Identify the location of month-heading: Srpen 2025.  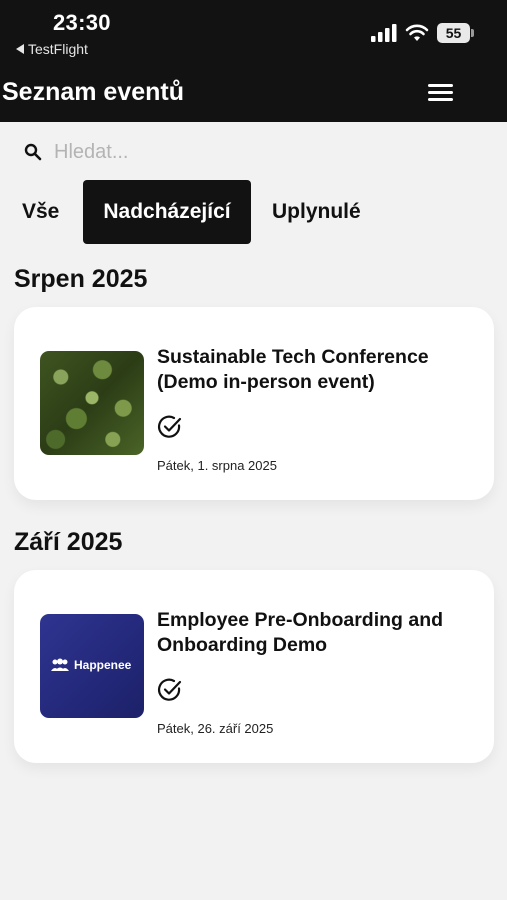
(81, 279).